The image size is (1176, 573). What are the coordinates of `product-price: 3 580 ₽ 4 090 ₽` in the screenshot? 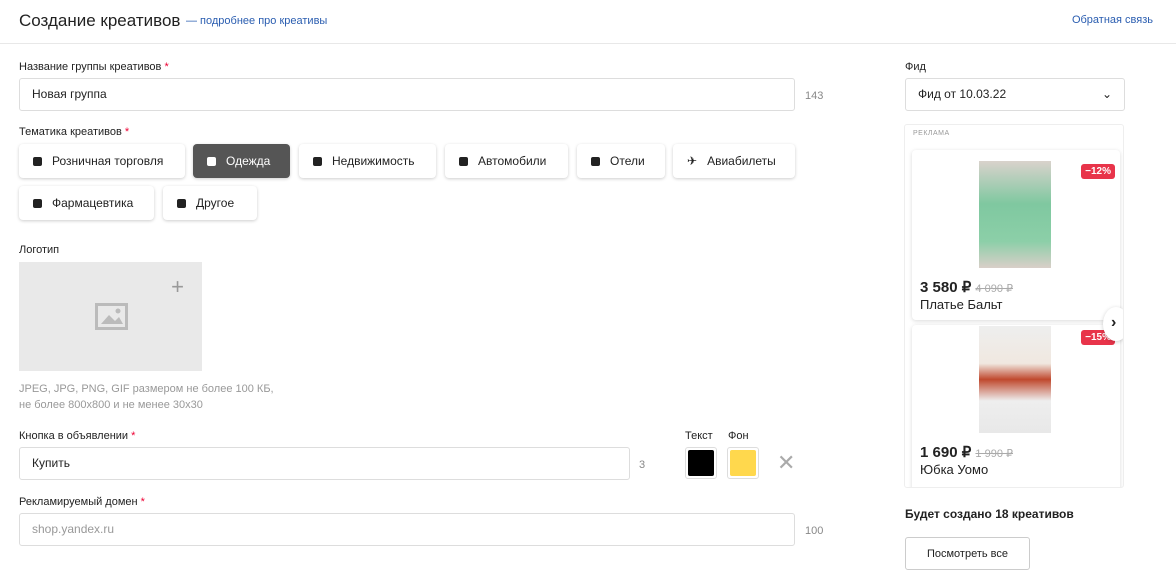 It's located at (967, 287).